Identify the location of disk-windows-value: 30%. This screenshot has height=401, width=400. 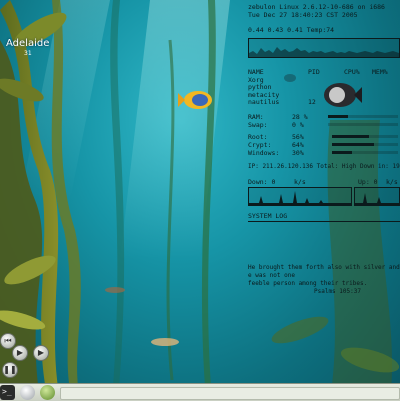
(298, 153).